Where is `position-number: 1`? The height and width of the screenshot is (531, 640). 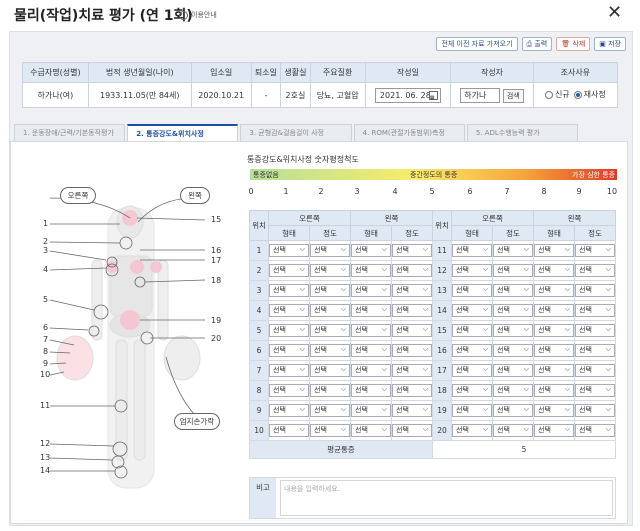 position-number: 1 is located at coordinates (259, 250).